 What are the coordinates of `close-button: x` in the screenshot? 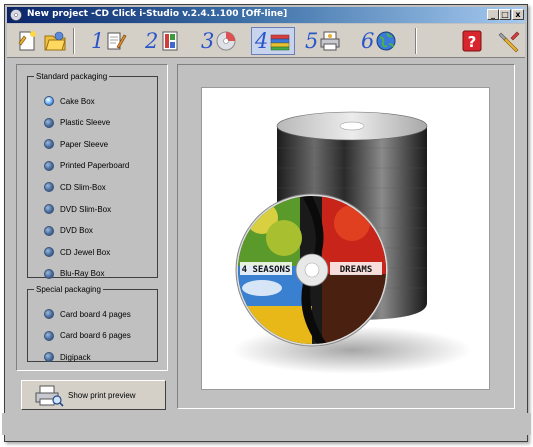 It's located at (518, 14).